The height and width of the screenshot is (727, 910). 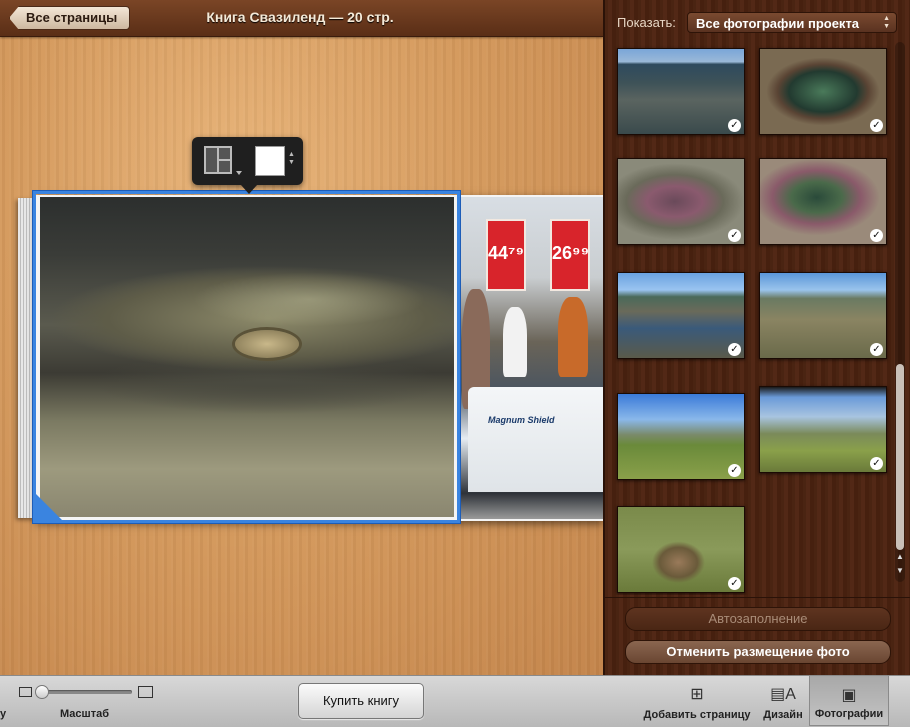 What do you see at coordinates (247, 165) in the screenshot?
I see `layout-popover: ▲ ▼` at bounding box center [247, 165].